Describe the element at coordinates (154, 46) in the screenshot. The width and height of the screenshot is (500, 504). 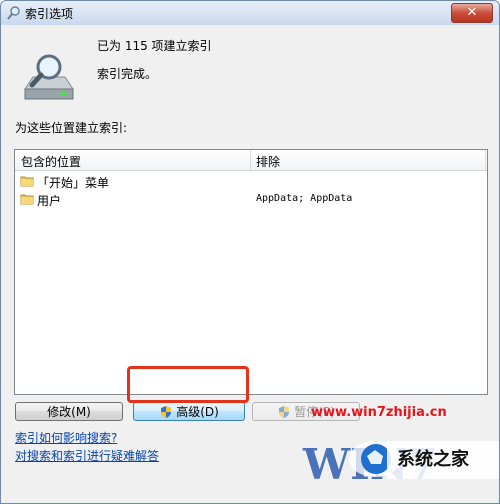
I see `indexed-count-text: 已为 115 项建立索引` at that location.